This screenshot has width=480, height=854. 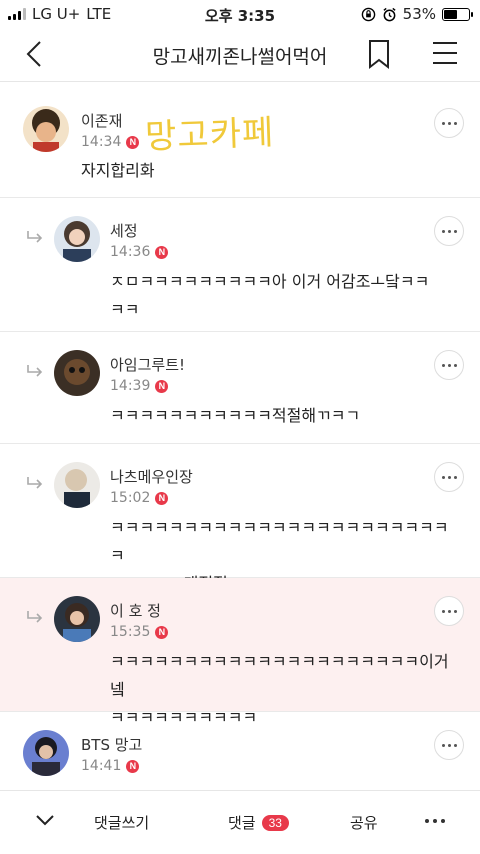 I want to click on comment-author: 이 호 정, so click(x=135, y=610).